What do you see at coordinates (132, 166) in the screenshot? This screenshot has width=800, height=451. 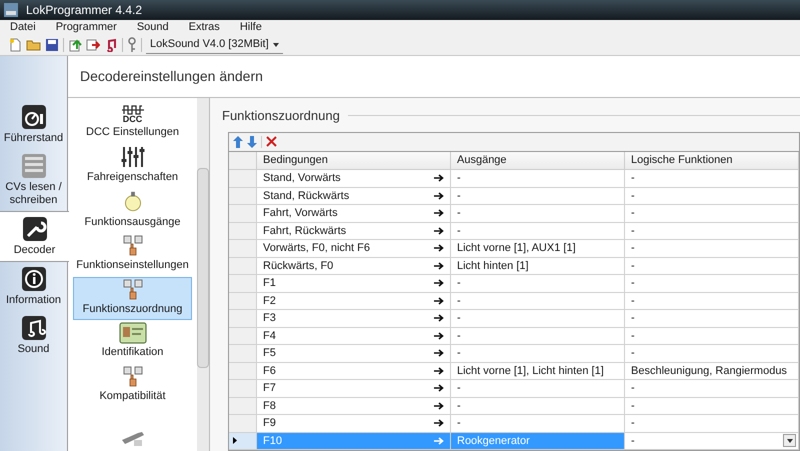 I see `section-item: Fahreigenschaften` at bounding box center [132, 166].